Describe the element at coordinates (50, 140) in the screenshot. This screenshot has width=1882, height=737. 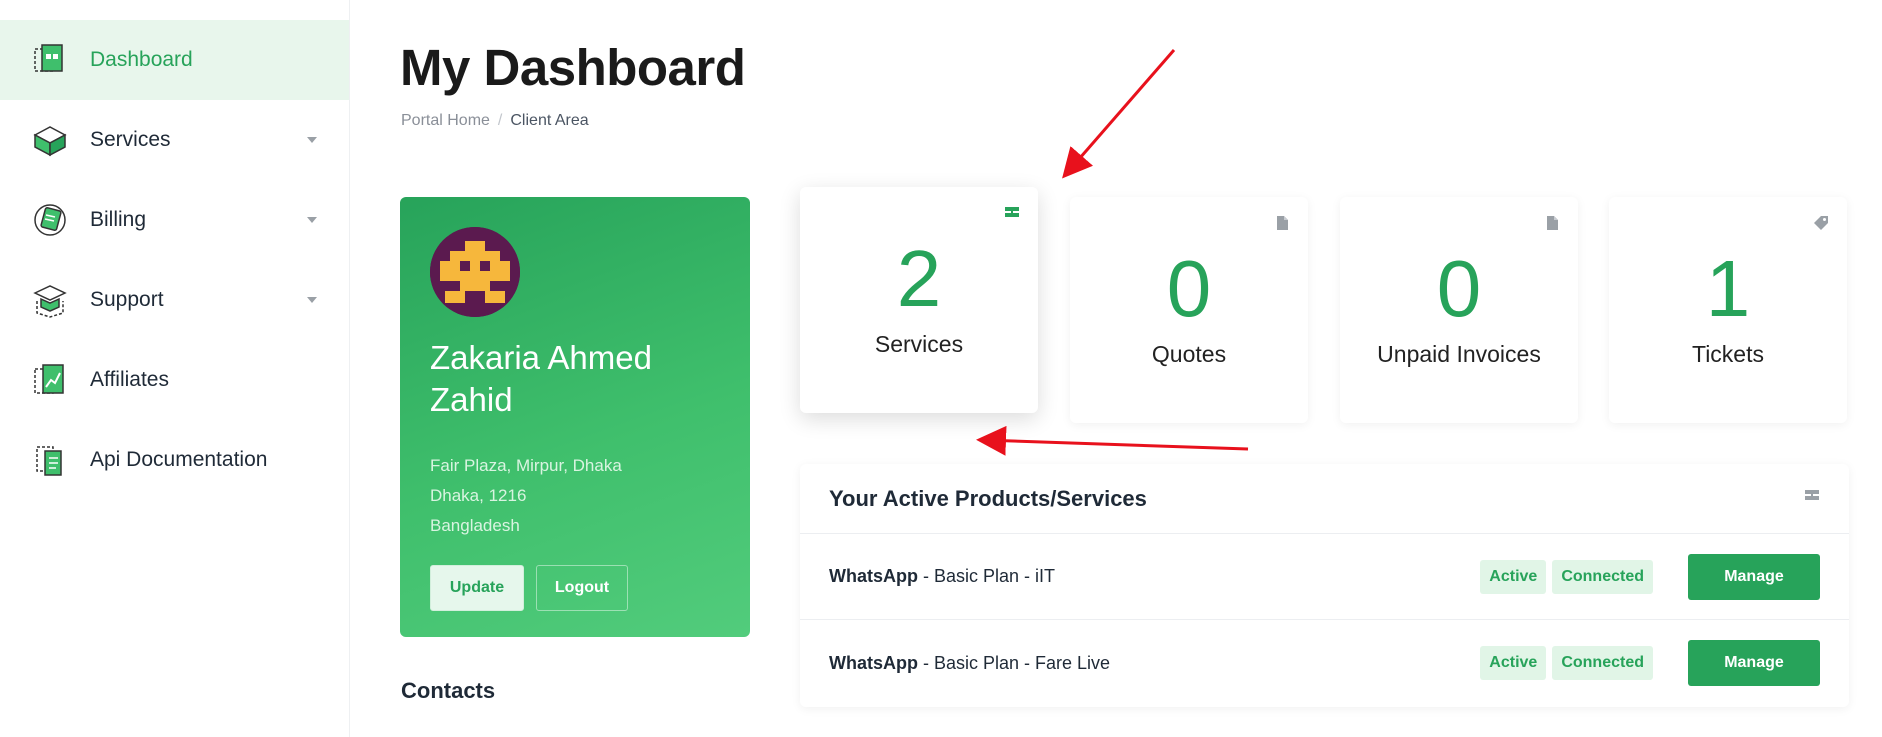
I see `services-box-icon` at that location.